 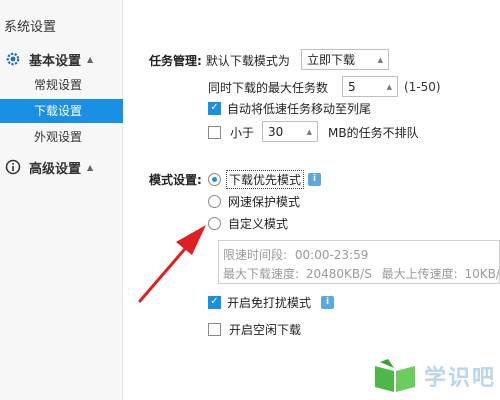 I want to click on watermark: 学识吧, so click(x=434, y=376).